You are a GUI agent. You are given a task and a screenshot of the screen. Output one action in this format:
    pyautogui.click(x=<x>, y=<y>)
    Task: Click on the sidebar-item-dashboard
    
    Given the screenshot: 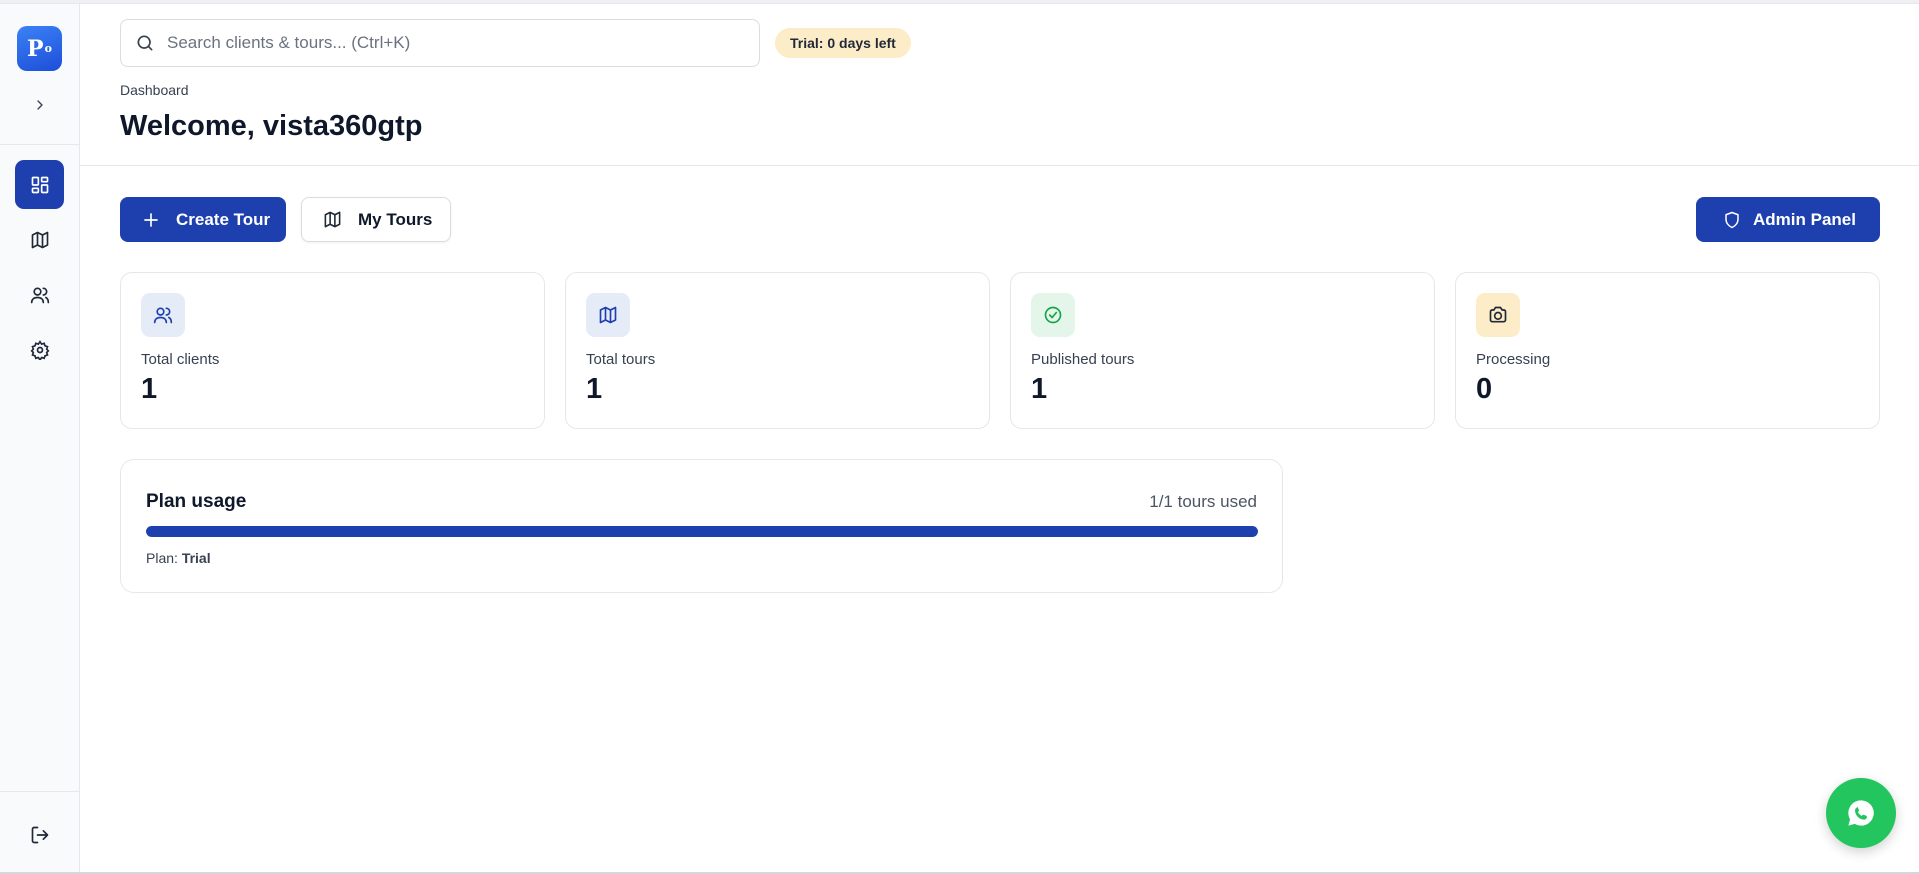 What is the action you would take?
    pyautogui.click(x=39, y=184)
    